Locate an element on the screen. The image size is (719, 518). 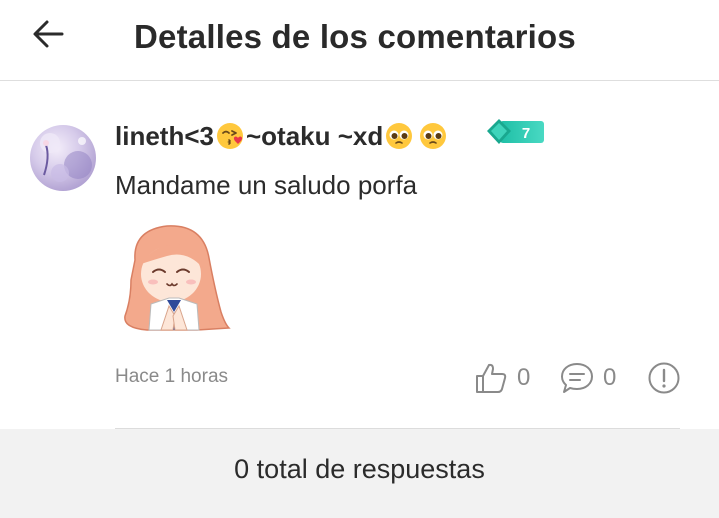
report-button is located at coordinates (664, 378).